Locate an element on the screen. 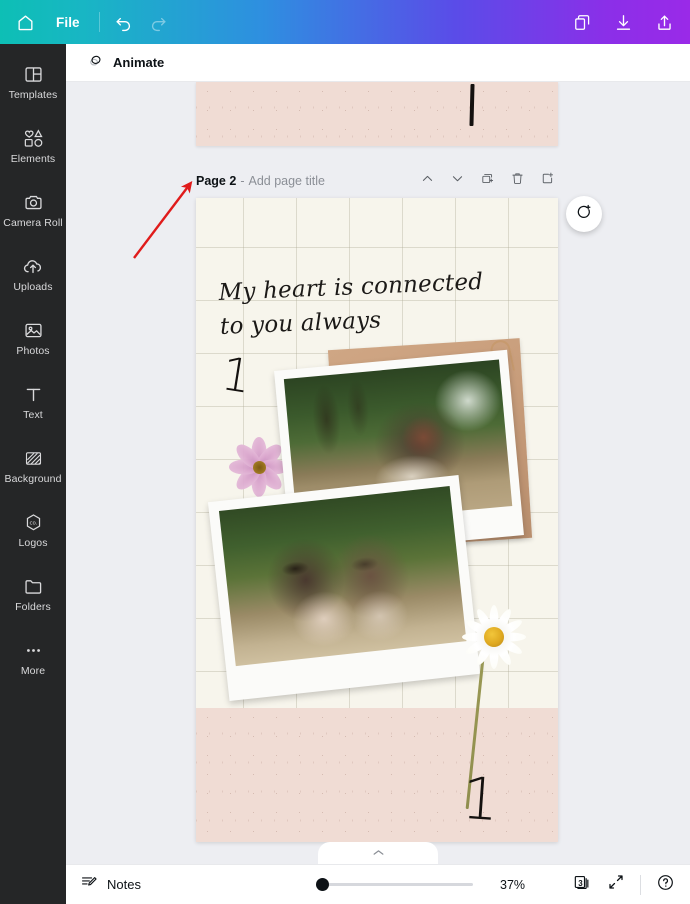  sidebar-item-logos: co. Logos is located at coordinates (33, 530).